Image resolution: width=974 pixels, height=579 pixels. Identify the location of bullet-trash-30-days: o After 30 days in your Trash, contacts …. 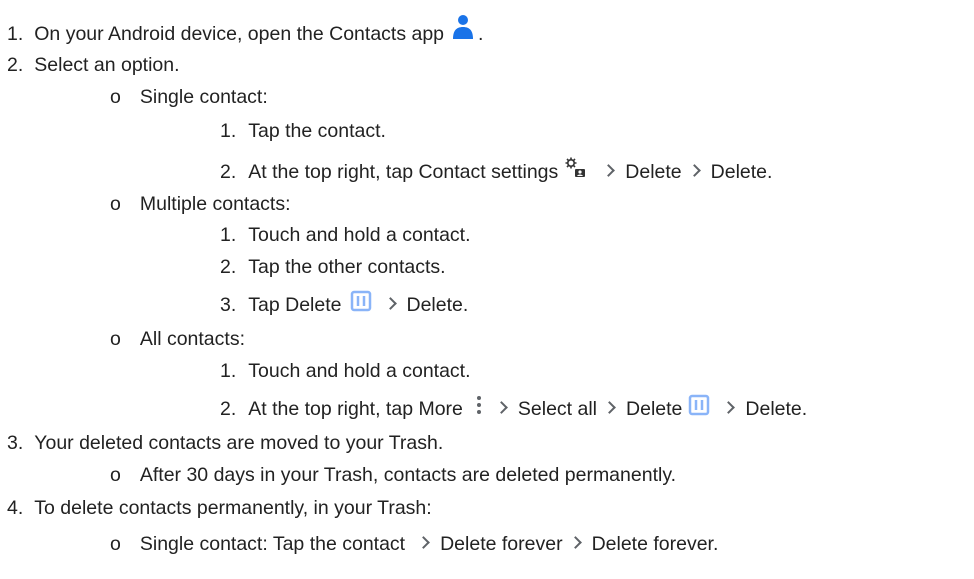
(393, 475).